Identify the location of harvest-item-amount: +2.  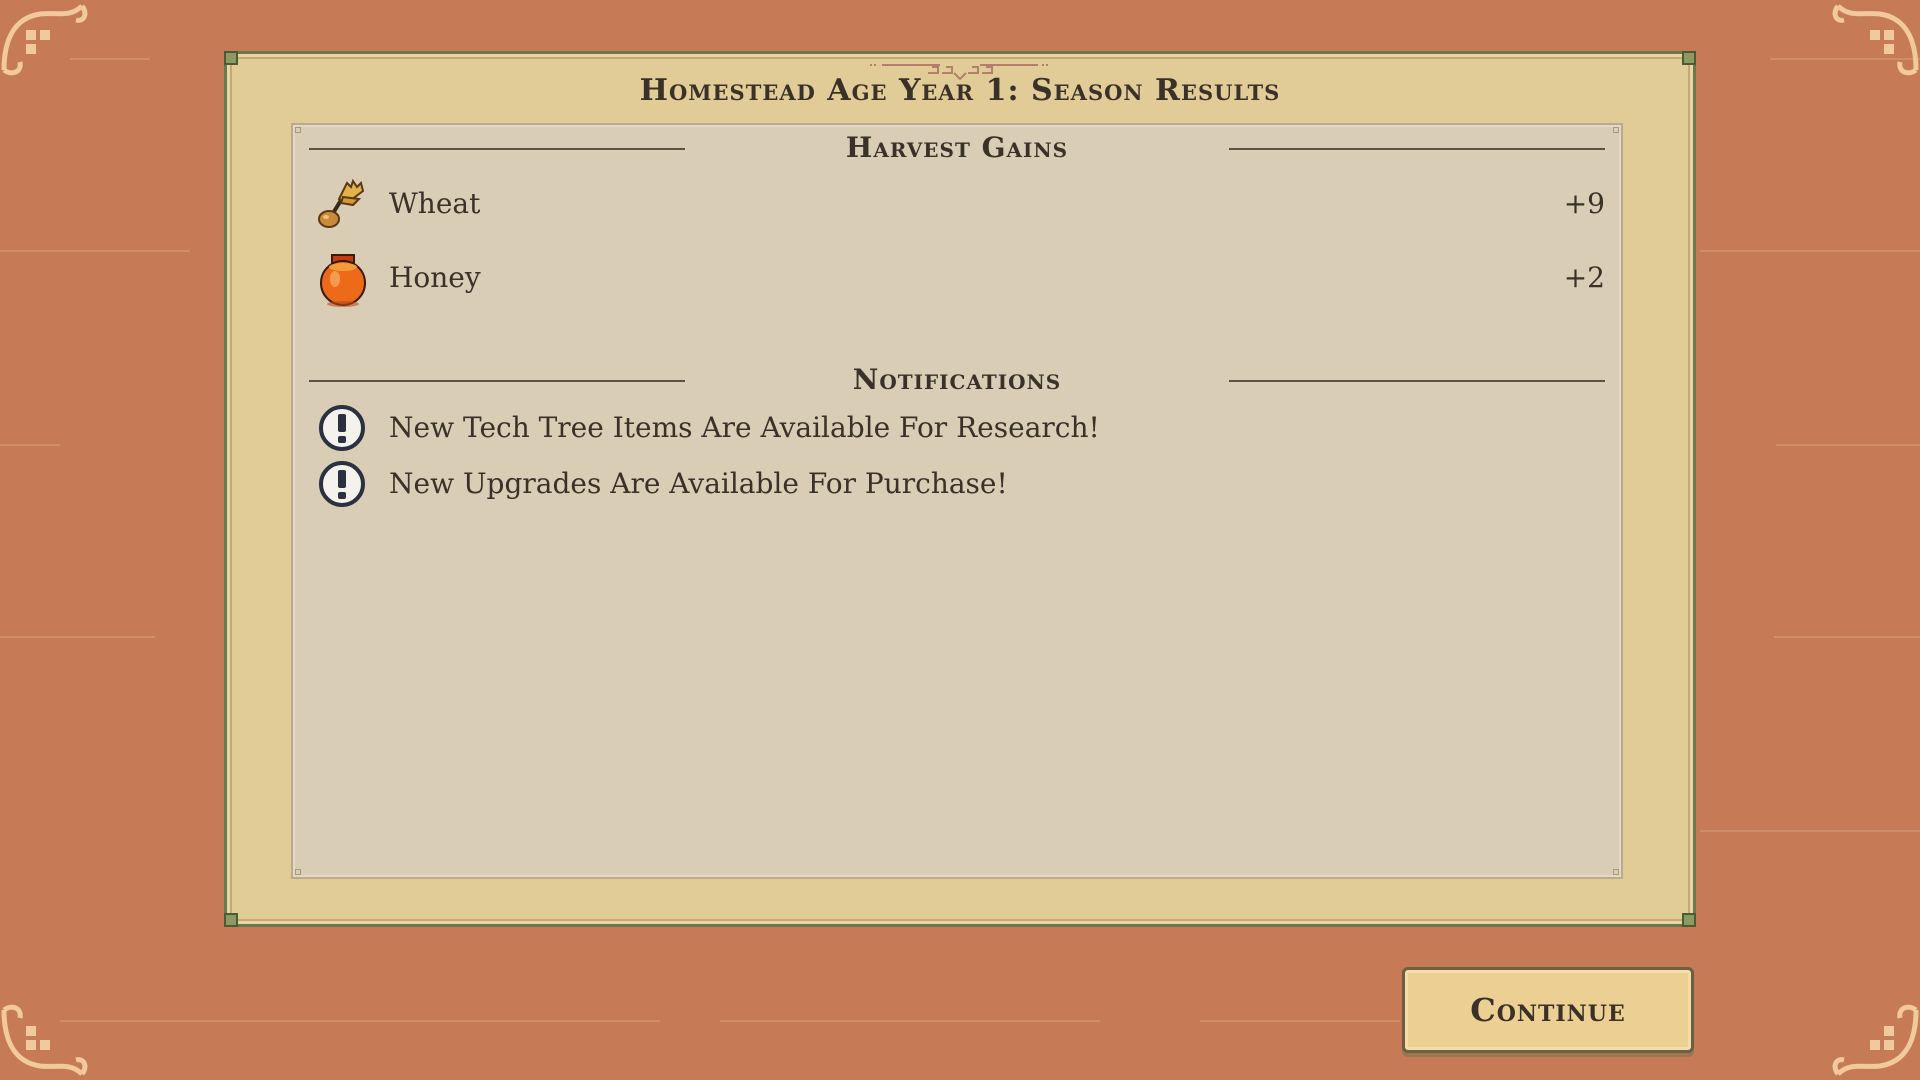
(1584, 277).